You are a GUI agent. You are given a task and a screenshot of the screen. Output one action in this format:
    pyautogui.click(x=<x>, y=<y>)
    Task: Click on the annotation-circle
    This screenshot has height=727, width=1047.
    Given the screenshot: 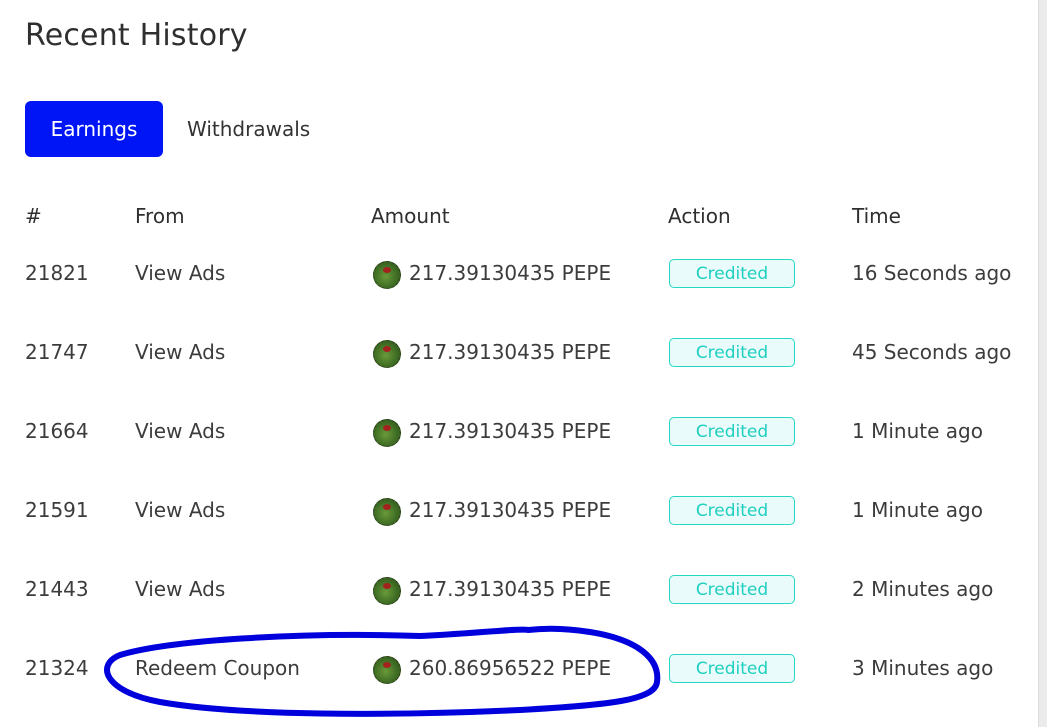 What is the action you would take?
    pyautogui.click(x=382, y=671)
    